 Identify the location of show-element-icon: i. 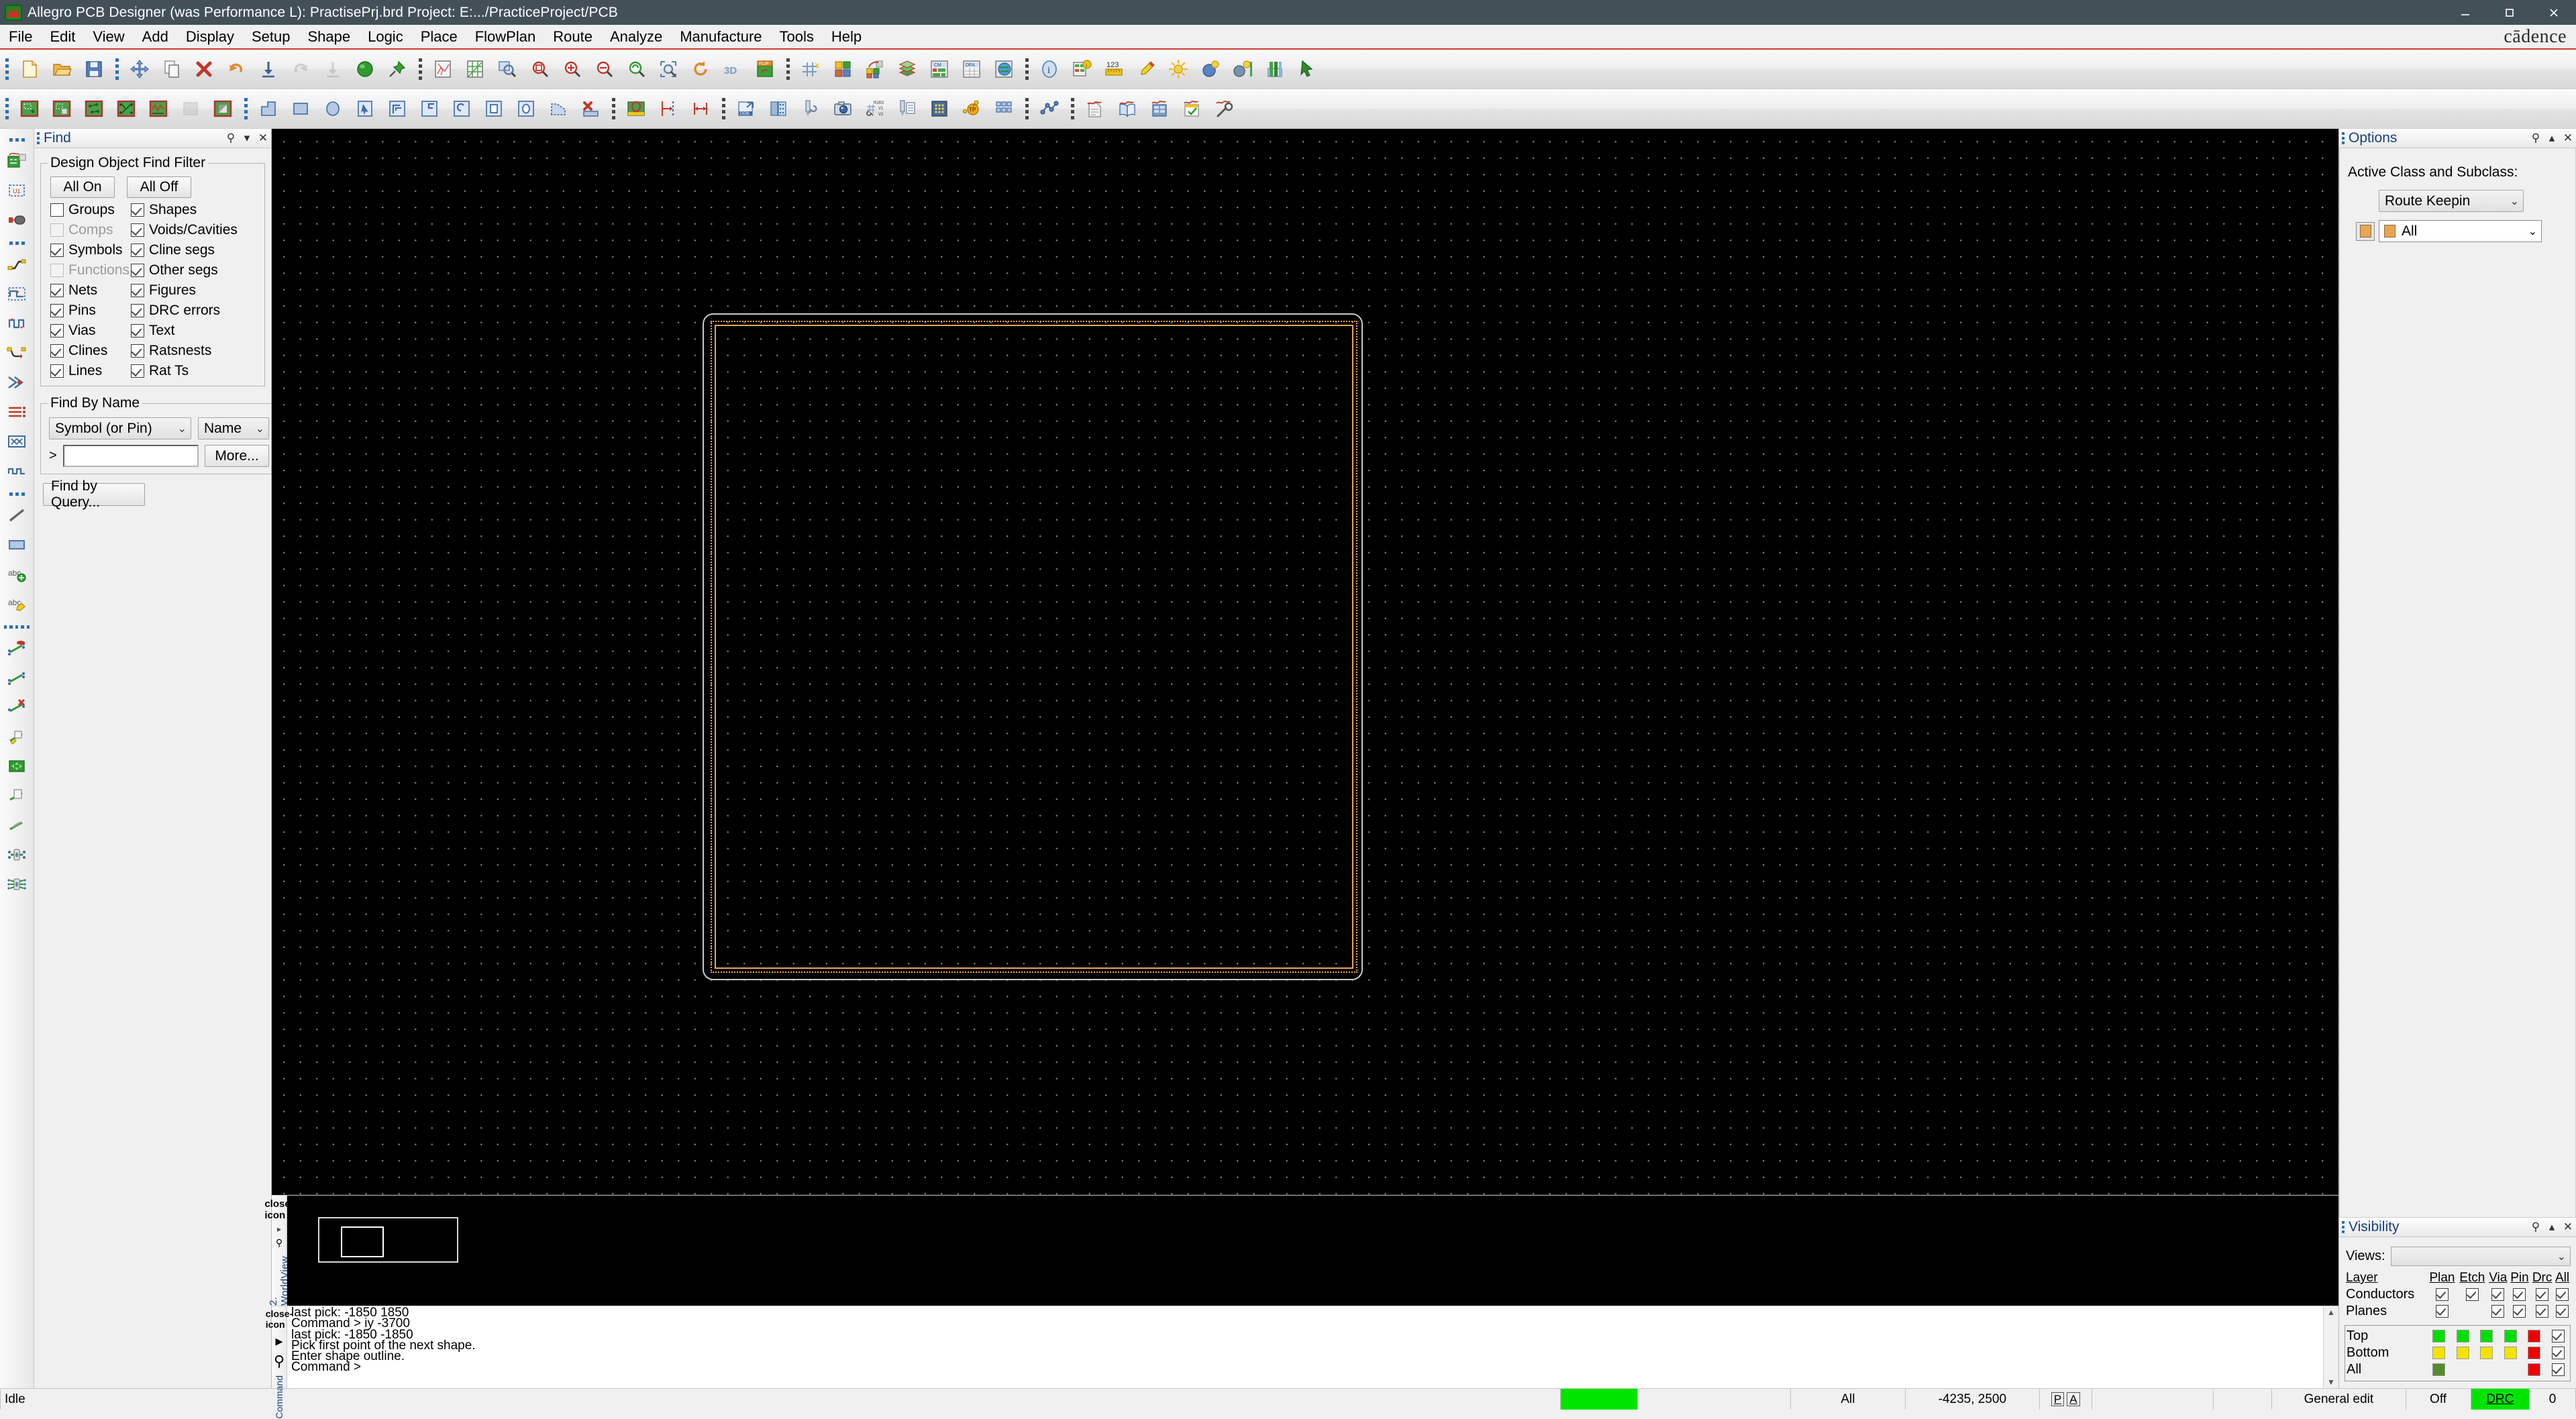
(1049, 69).